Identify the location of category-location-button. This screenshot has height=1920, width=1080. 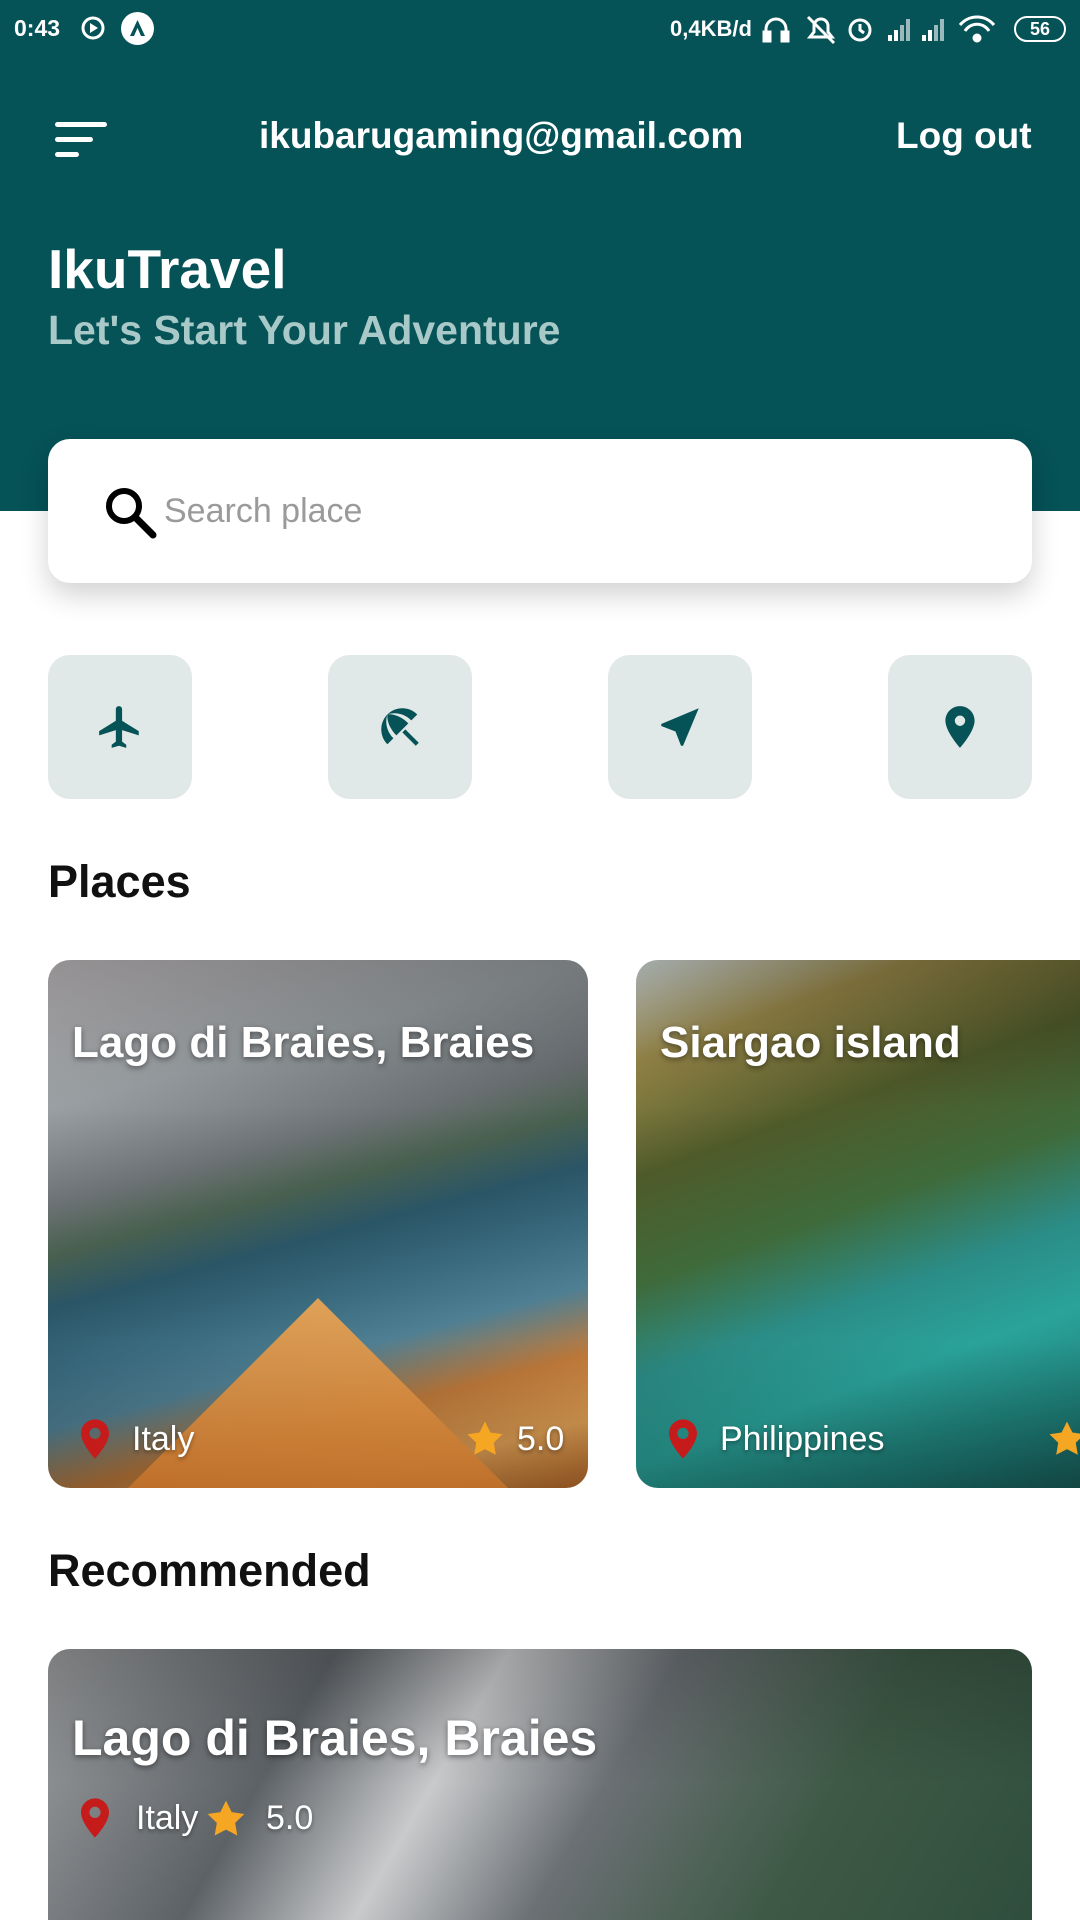
(960, 727).